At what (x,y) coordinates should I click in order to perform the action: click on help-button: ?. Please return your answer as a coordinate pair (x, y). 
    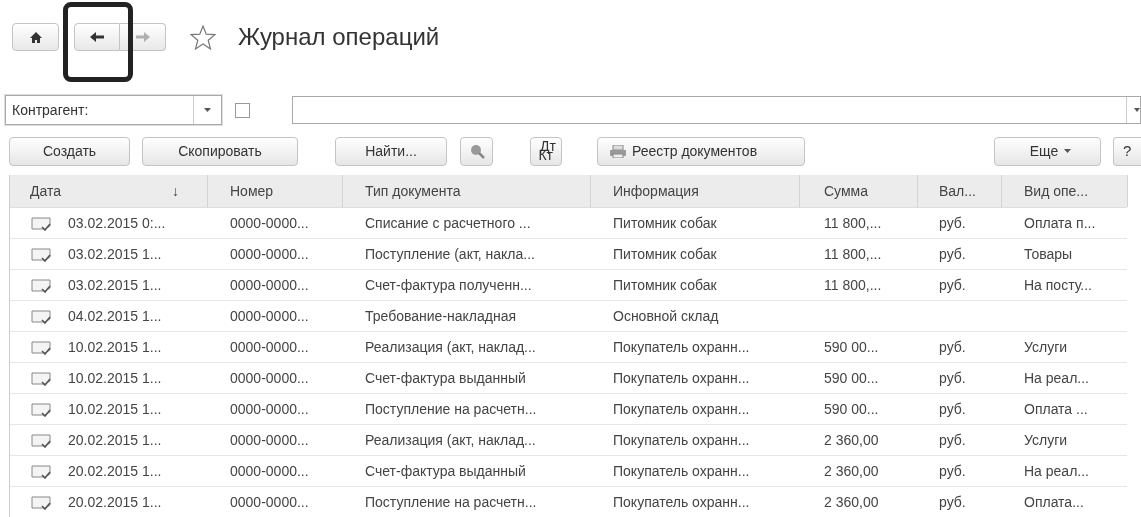
    Looking at the image, I should click on (1127, 151).